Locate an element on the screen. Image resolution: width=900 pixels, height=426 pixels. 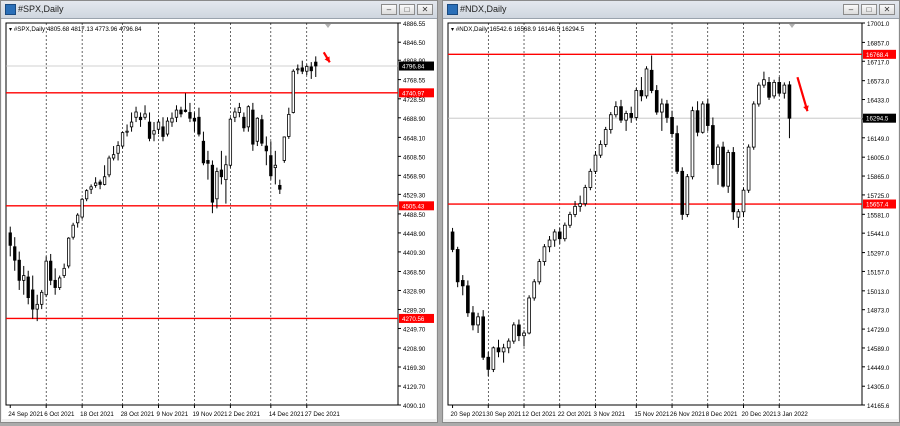
window-titlebar: #NDX,Daily ‒ □ ✕ is located at coordinates (671, 10).